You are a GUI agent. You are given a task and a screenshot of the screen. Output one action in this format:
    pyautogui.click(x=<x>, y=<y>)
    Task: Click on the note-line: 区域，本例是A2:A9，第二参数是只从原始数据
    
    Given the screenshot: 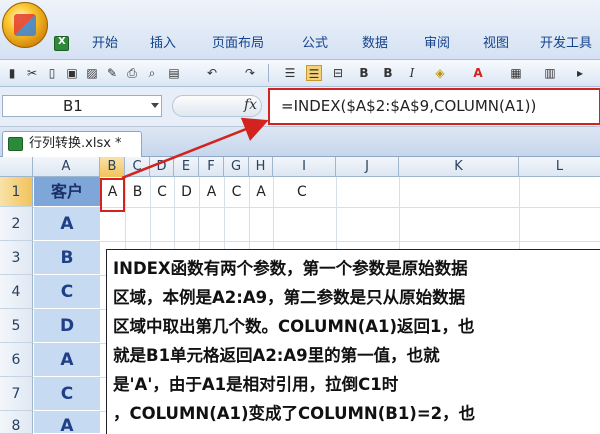 What is the action you would take?
    pyautogui.click(x=289, y=297)
    